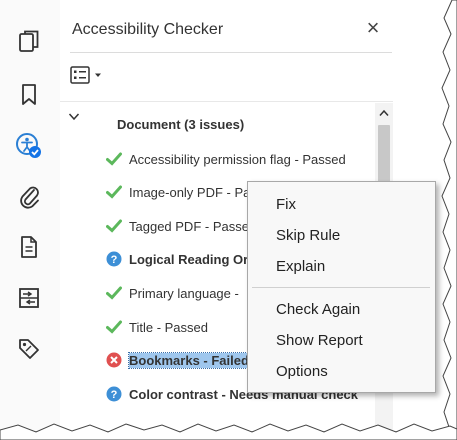 The image size is (457, 440). I want to click on attachment-icon, so click(29, 196).